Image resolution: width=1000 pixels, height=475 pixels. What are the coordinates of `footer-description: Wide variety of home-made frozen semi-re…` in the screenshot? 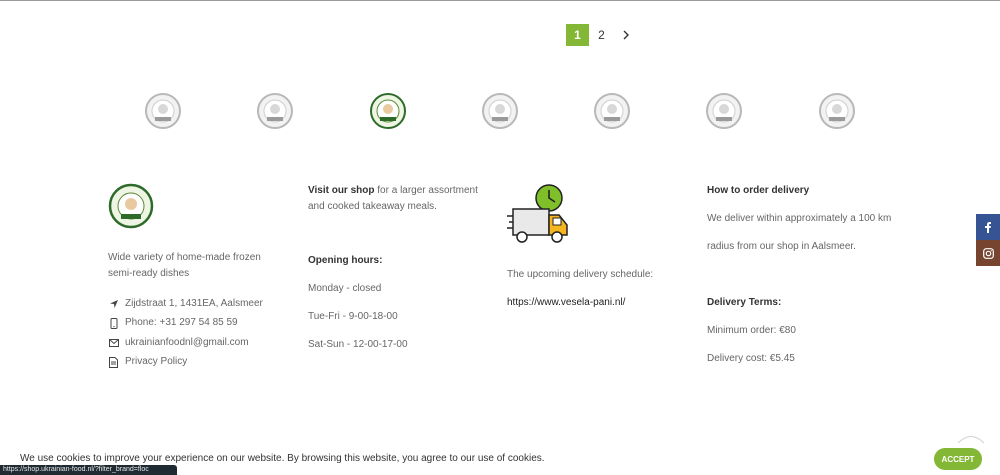 It's located at (184, 265).